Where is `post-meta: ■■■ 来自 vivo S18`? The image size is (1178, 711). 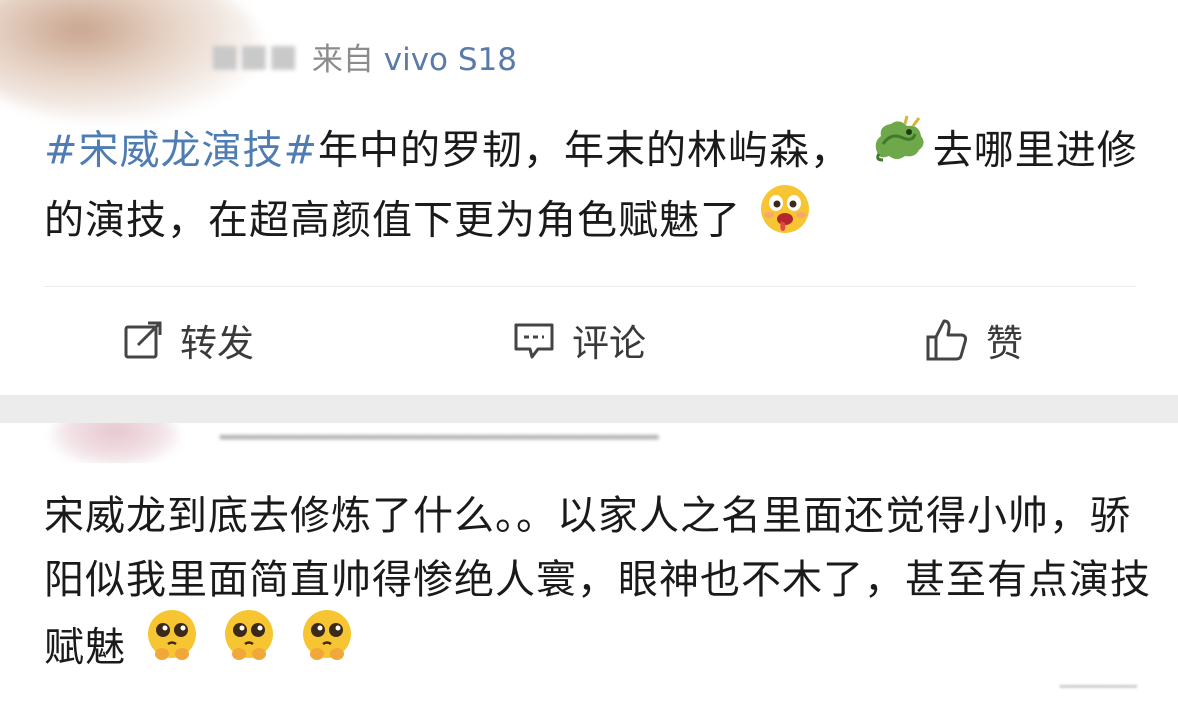 post-meta: ■■■ 来自 vivo S18 is located at coordinates (363, 56).